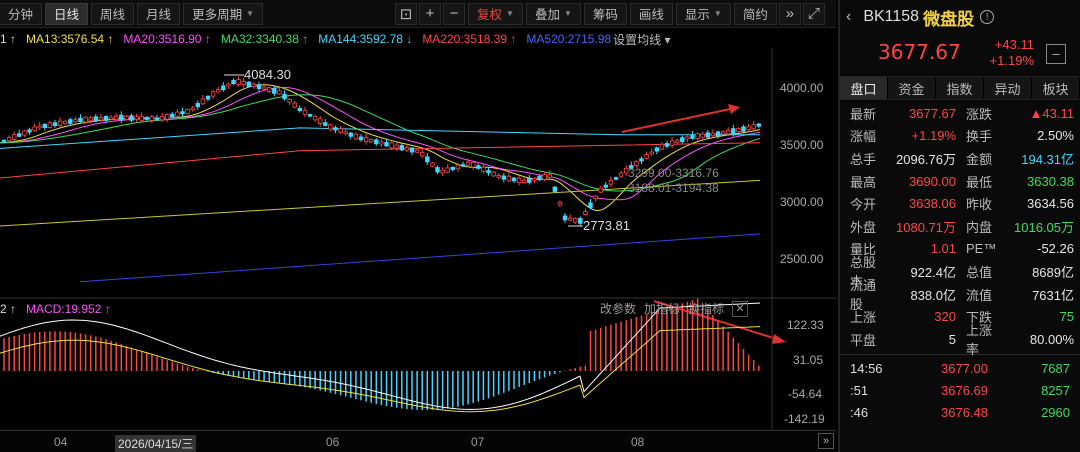  I want to click on price-axis-label: 3500.00, so click(802, 145).